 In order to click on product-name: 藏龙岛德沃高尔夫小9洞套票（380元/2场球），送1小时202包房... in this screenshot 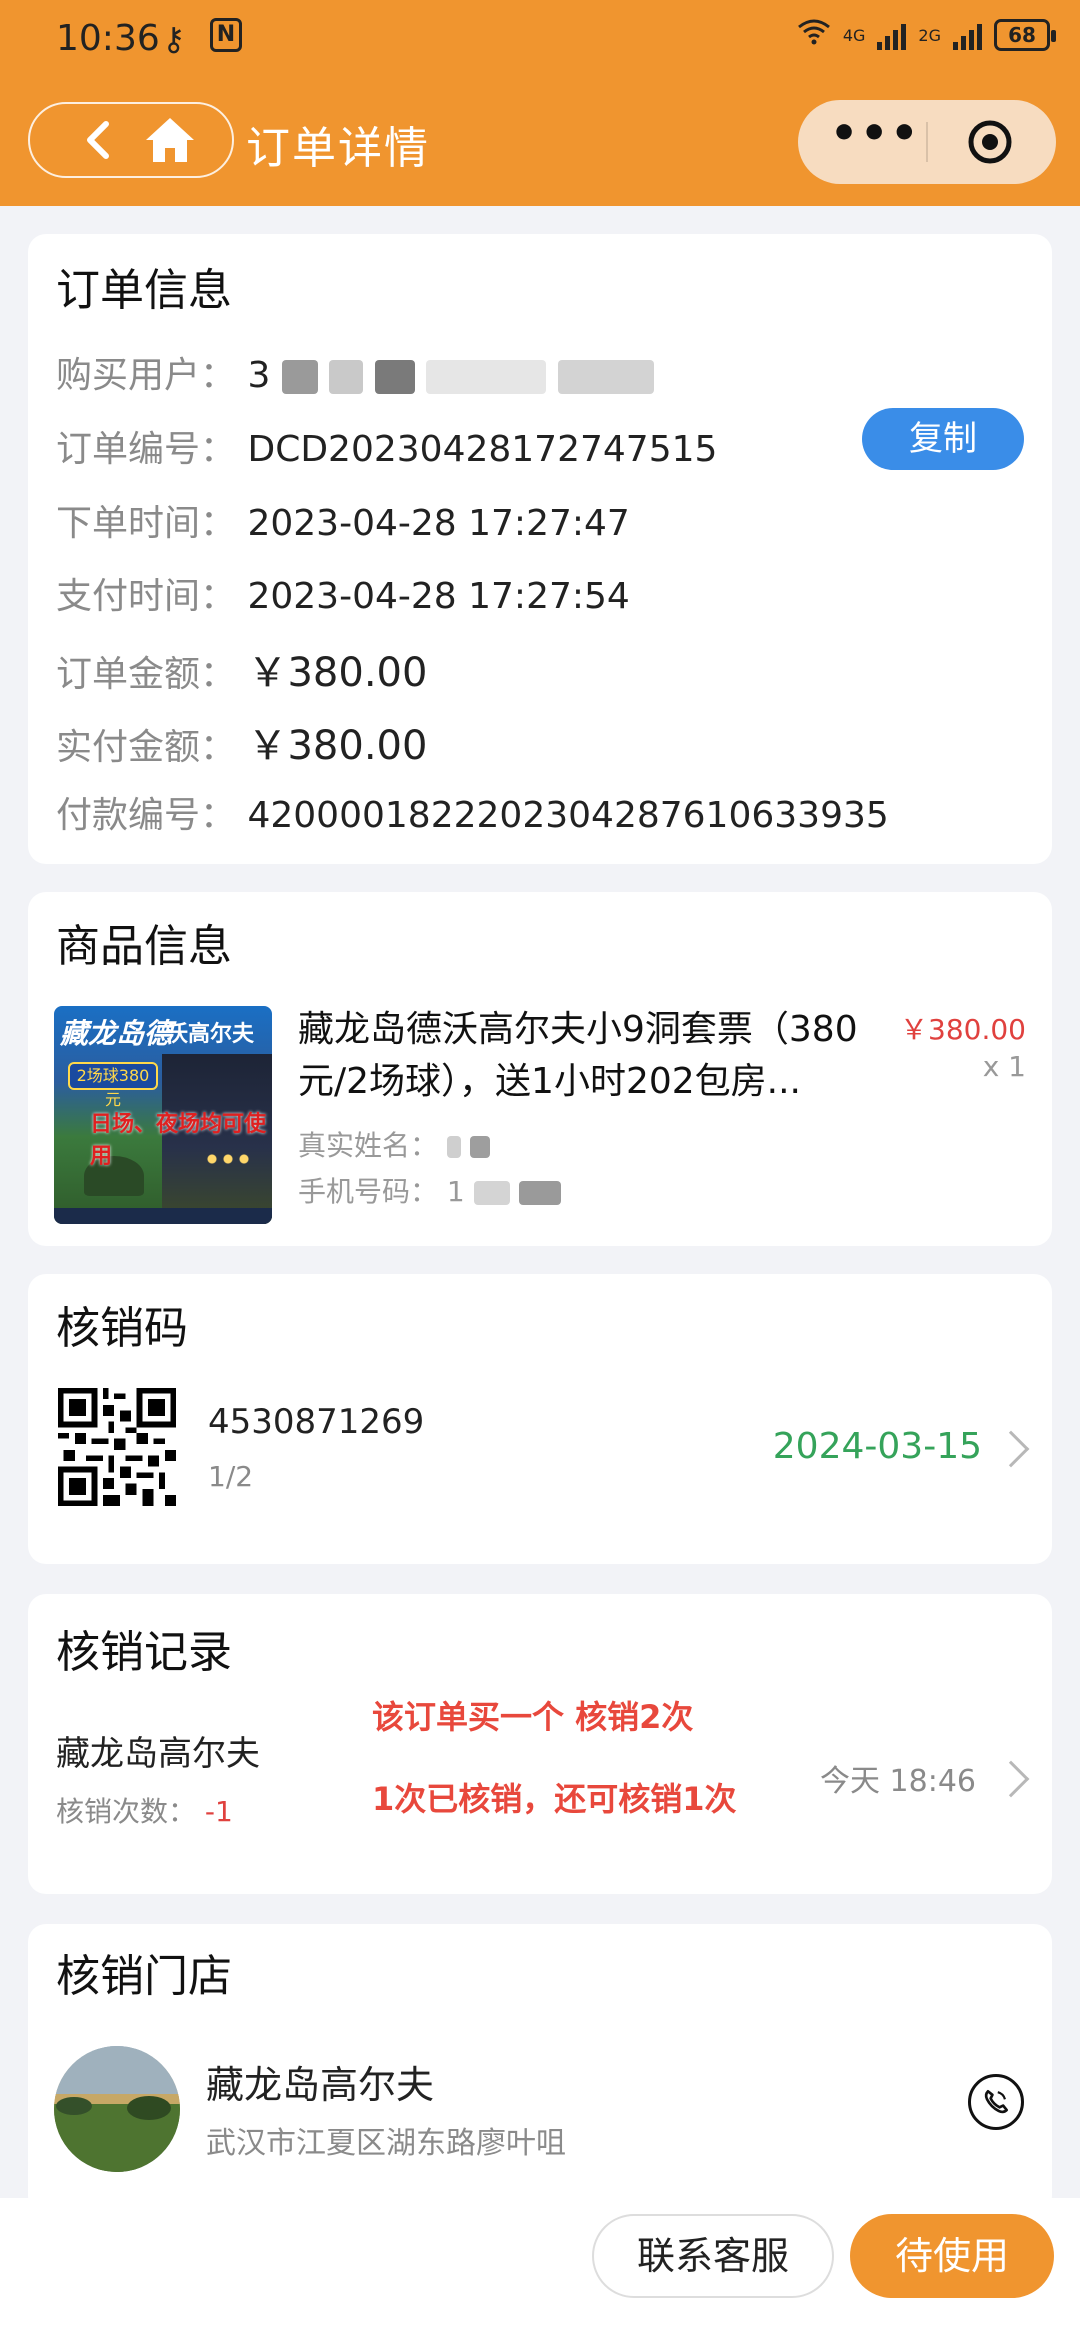, I will do `click(598, 1056)`.